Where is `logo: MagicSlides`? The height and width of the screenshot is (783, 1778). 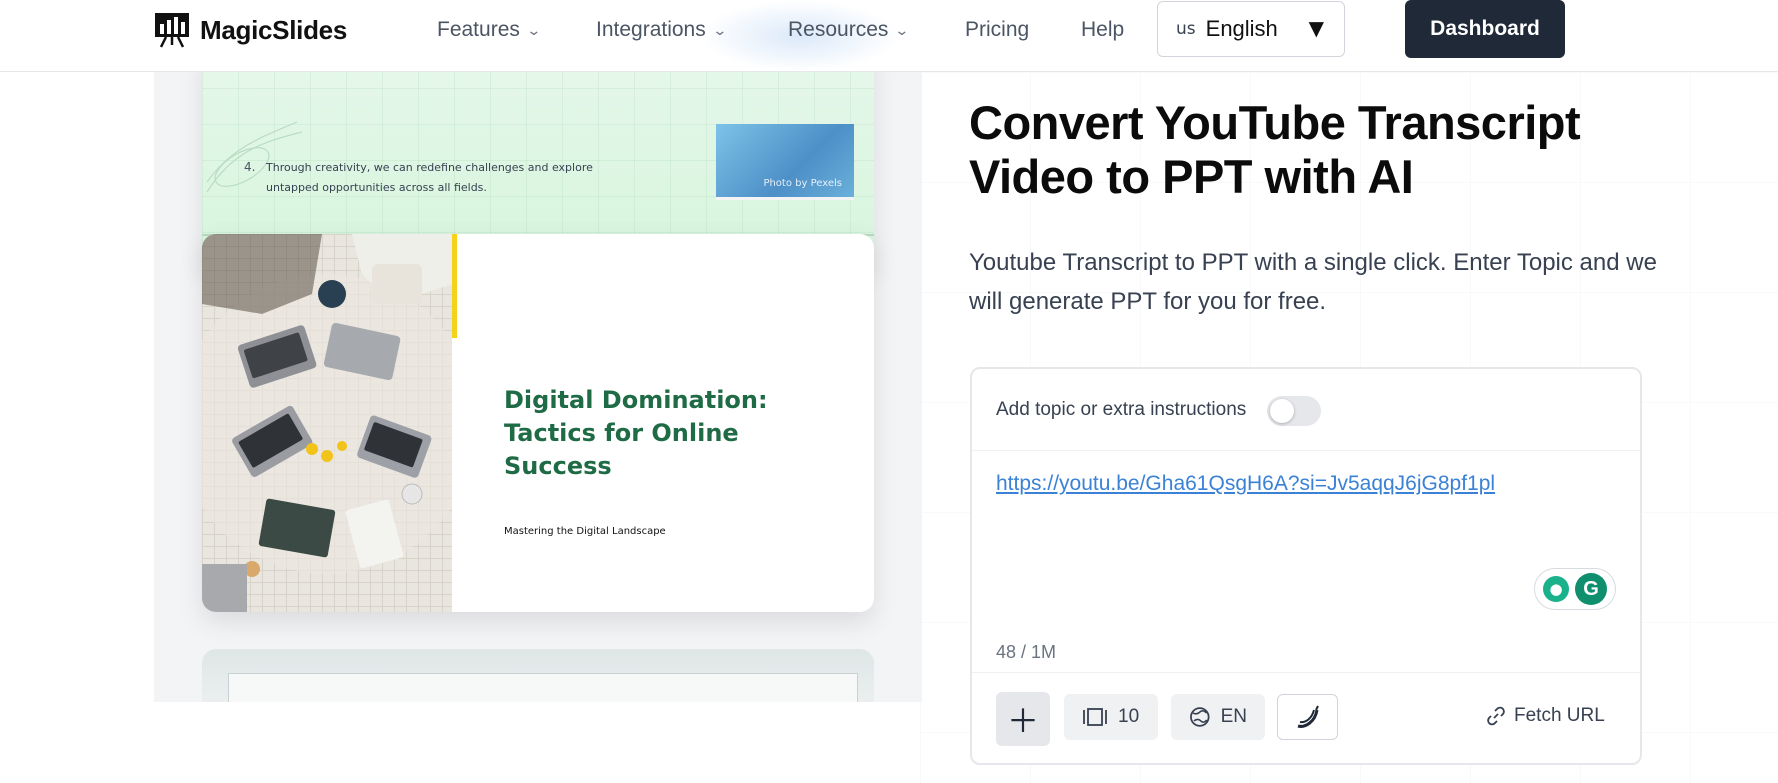 logo: MagicSlides is located at coordinates (250, 30).